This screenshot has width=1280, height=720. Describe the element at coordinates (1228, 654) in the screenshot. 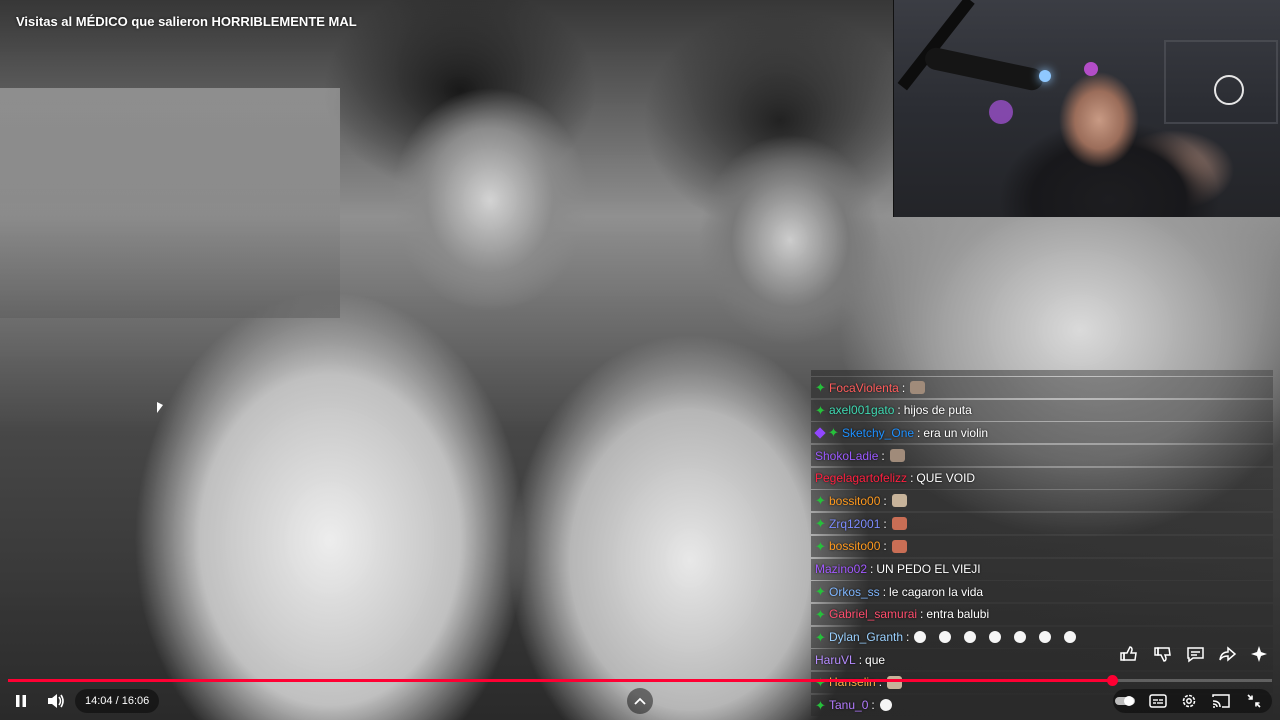

I see `share-icon` at that location.